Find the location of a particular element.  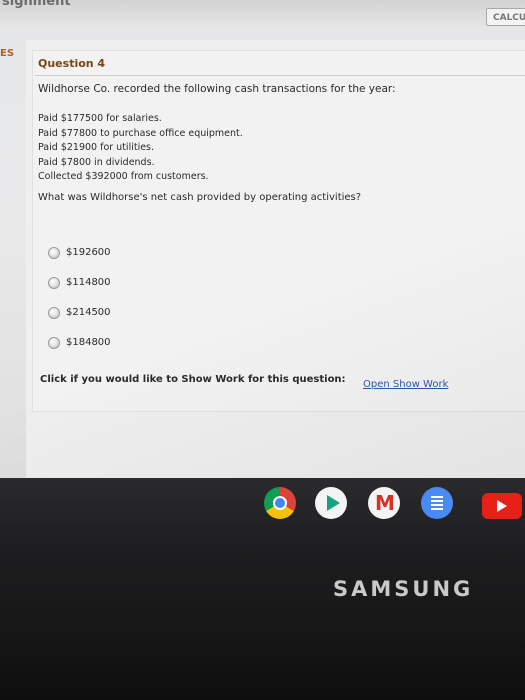

top-bar: signment CALCU is located at coordinates (262, 15).